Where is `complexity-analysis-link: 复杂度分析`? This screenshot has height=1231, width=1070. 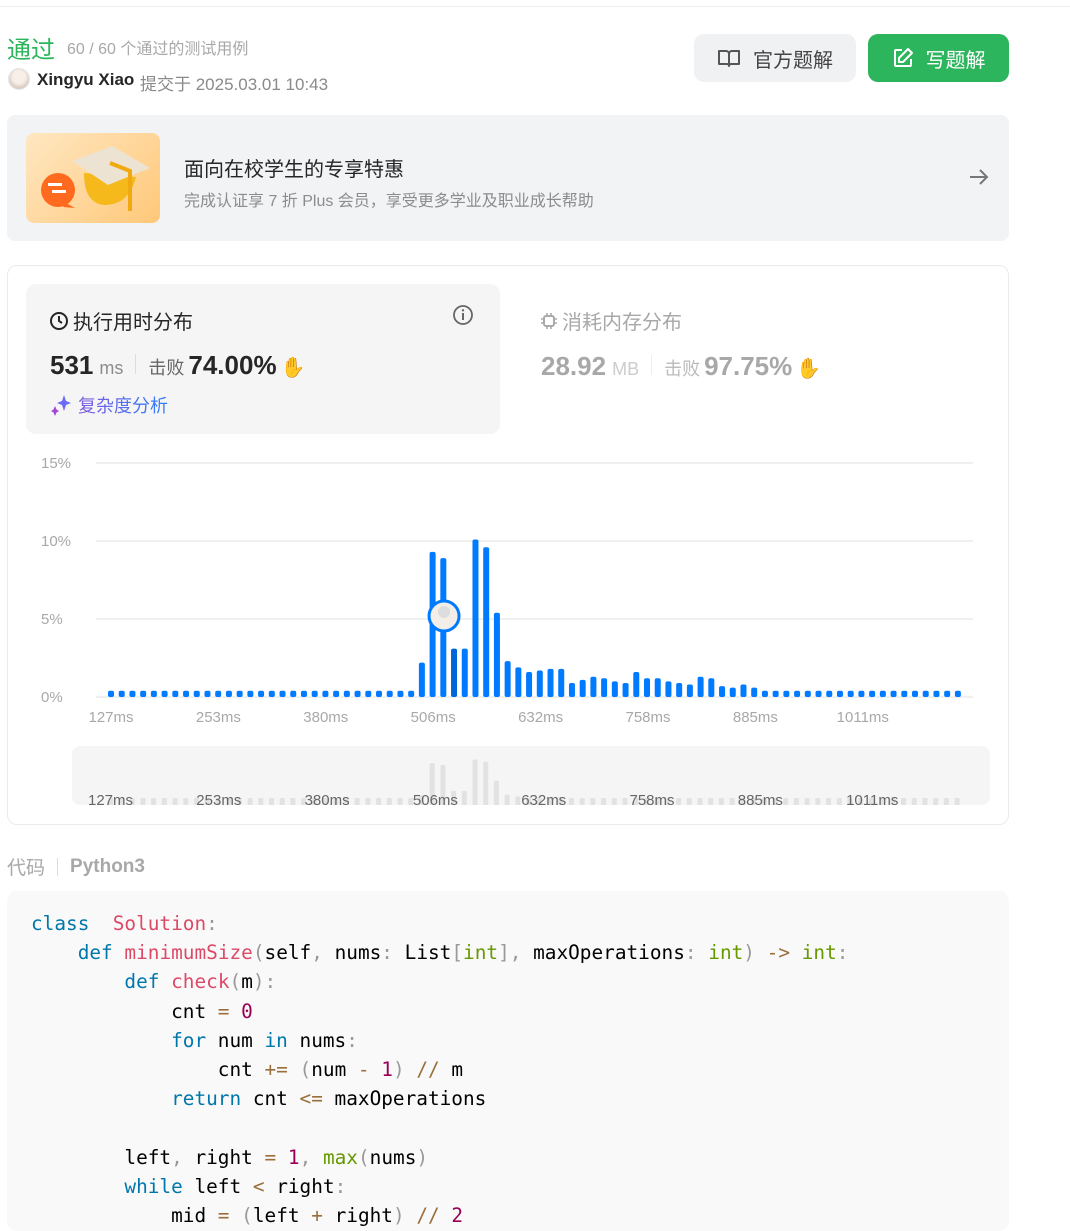
complexity-analysis-link: 复杂度分析 is located at coordinates (109, 405).